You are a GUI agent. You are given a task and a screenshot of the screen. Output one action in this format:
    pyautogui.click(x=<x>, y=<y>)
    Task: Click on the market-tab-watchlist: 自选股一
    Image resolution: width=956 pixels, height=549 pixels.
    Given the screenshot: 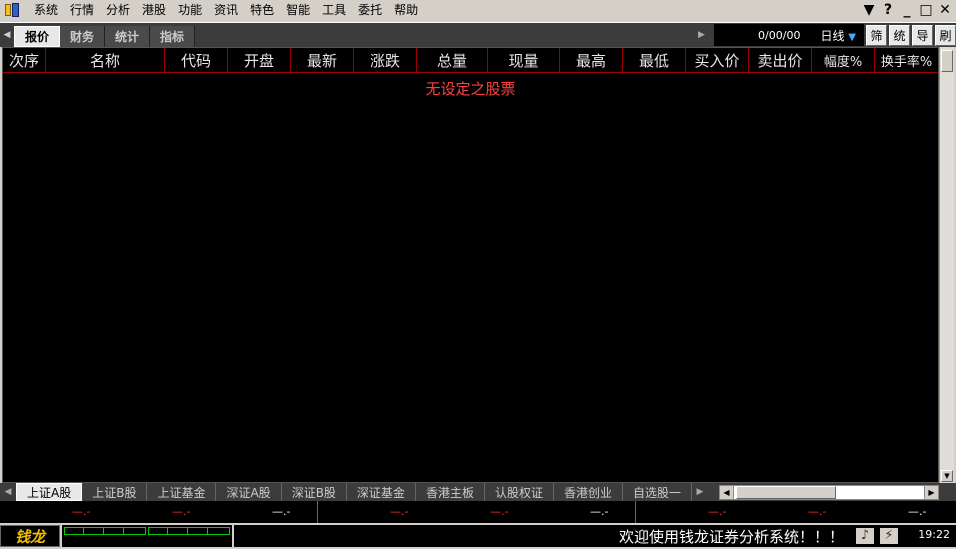 What is the action you would take?
    pyautogui.click(x=657, y=492)
    